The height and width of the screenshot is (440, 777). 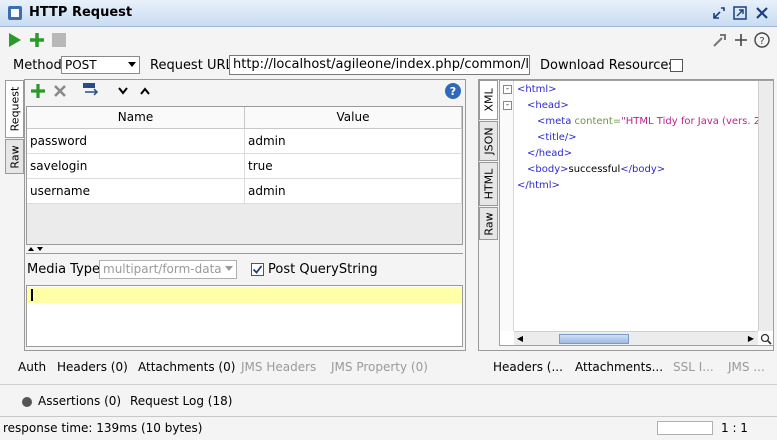 What do you see at coordinates (244, 316) in the screenshot?
I see `request-body-editor` at bounding box center [244, 316].